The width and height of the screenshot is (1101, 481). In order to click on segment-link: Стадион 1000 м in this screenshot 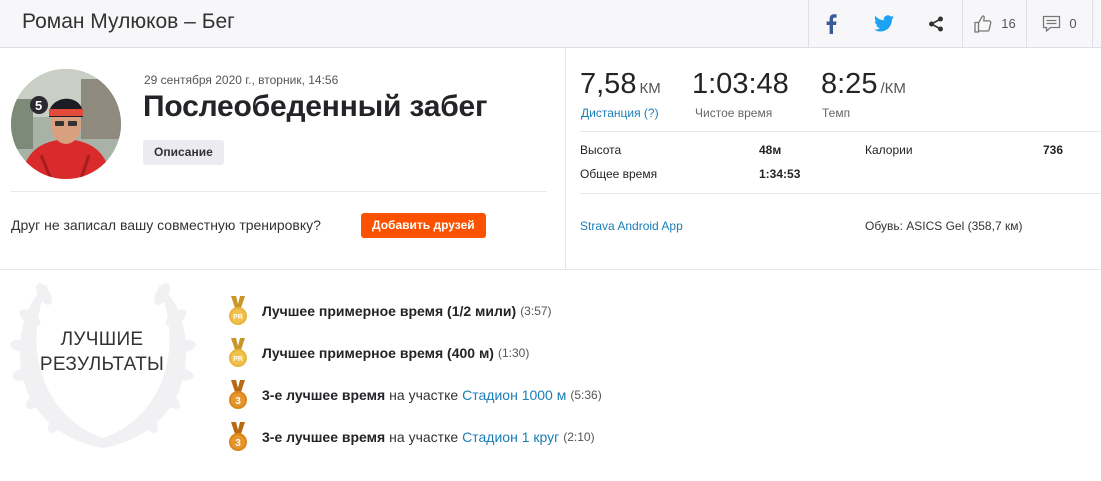, I will do `click(514, 395)`.